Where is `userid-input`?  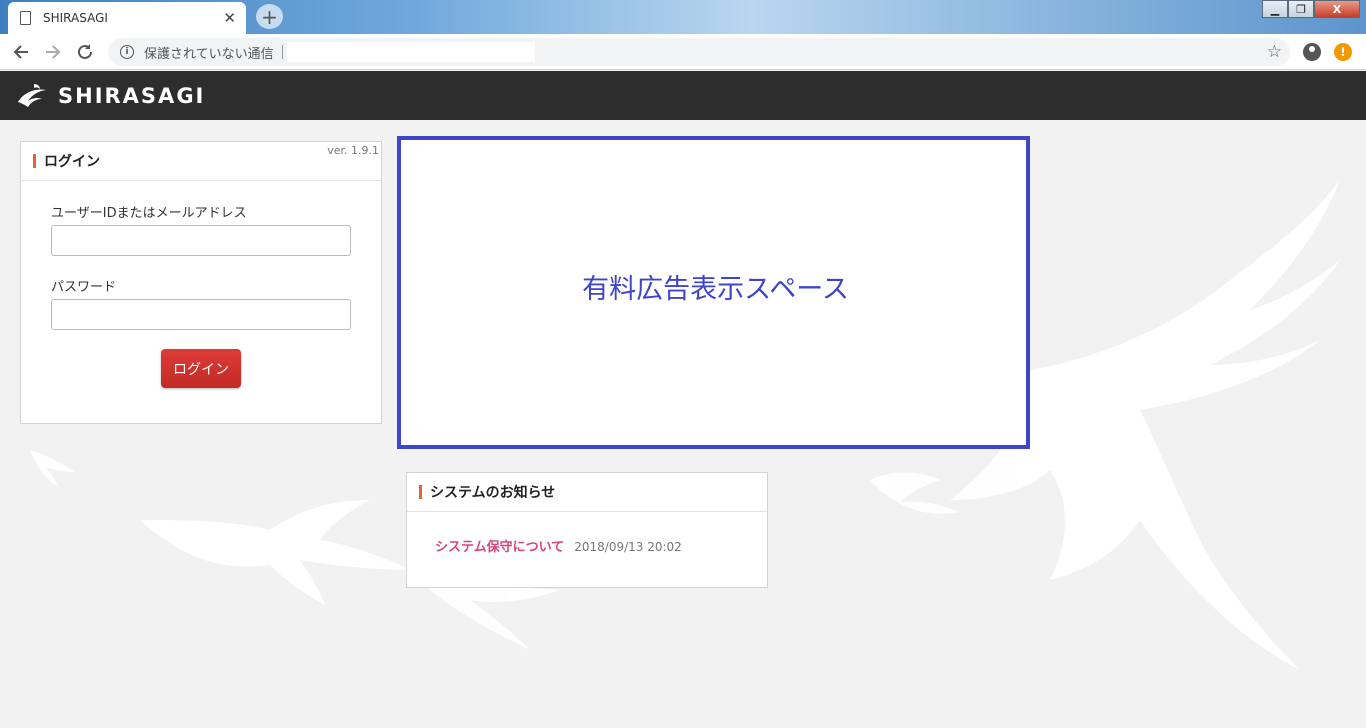 userid-input is located at coordinates (201, 240).